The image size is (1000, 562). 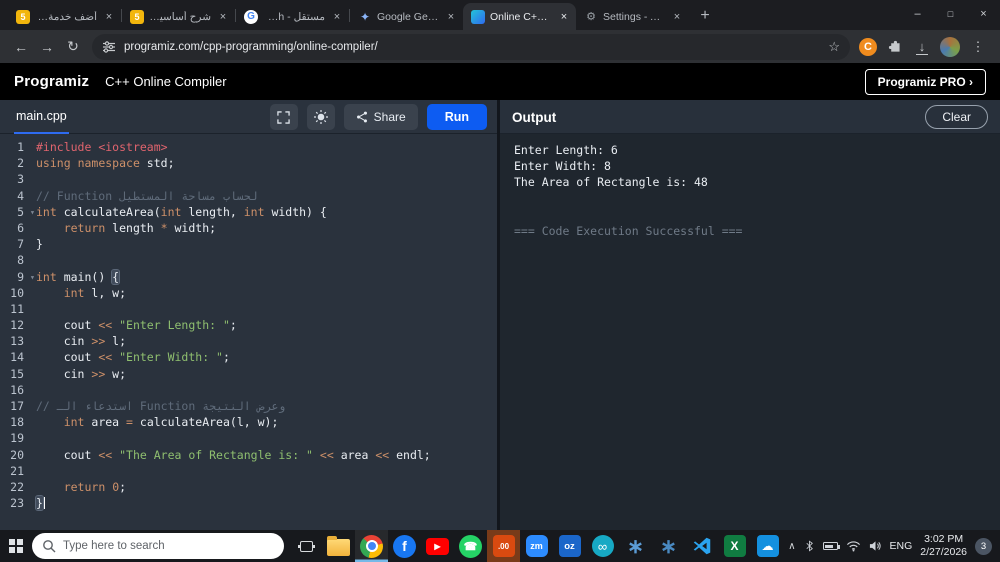 What do you see at coordinates (320, 117) in the screenshot?
I see `theme-toggle-button` at bounding box center [320, 117].